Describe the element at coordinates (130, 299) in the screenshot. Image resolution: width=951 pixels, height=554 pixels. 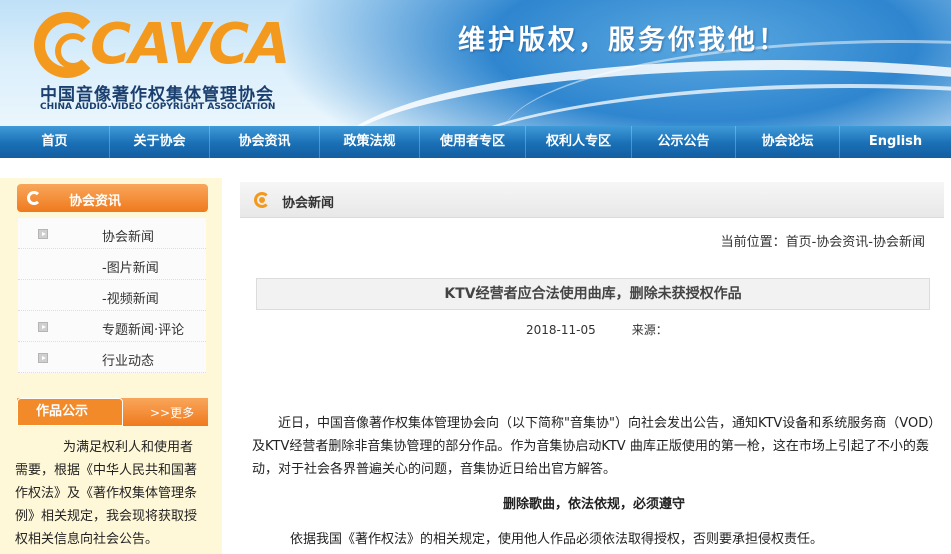
I see `sidebar-item-label: -视频新闻` at that location.